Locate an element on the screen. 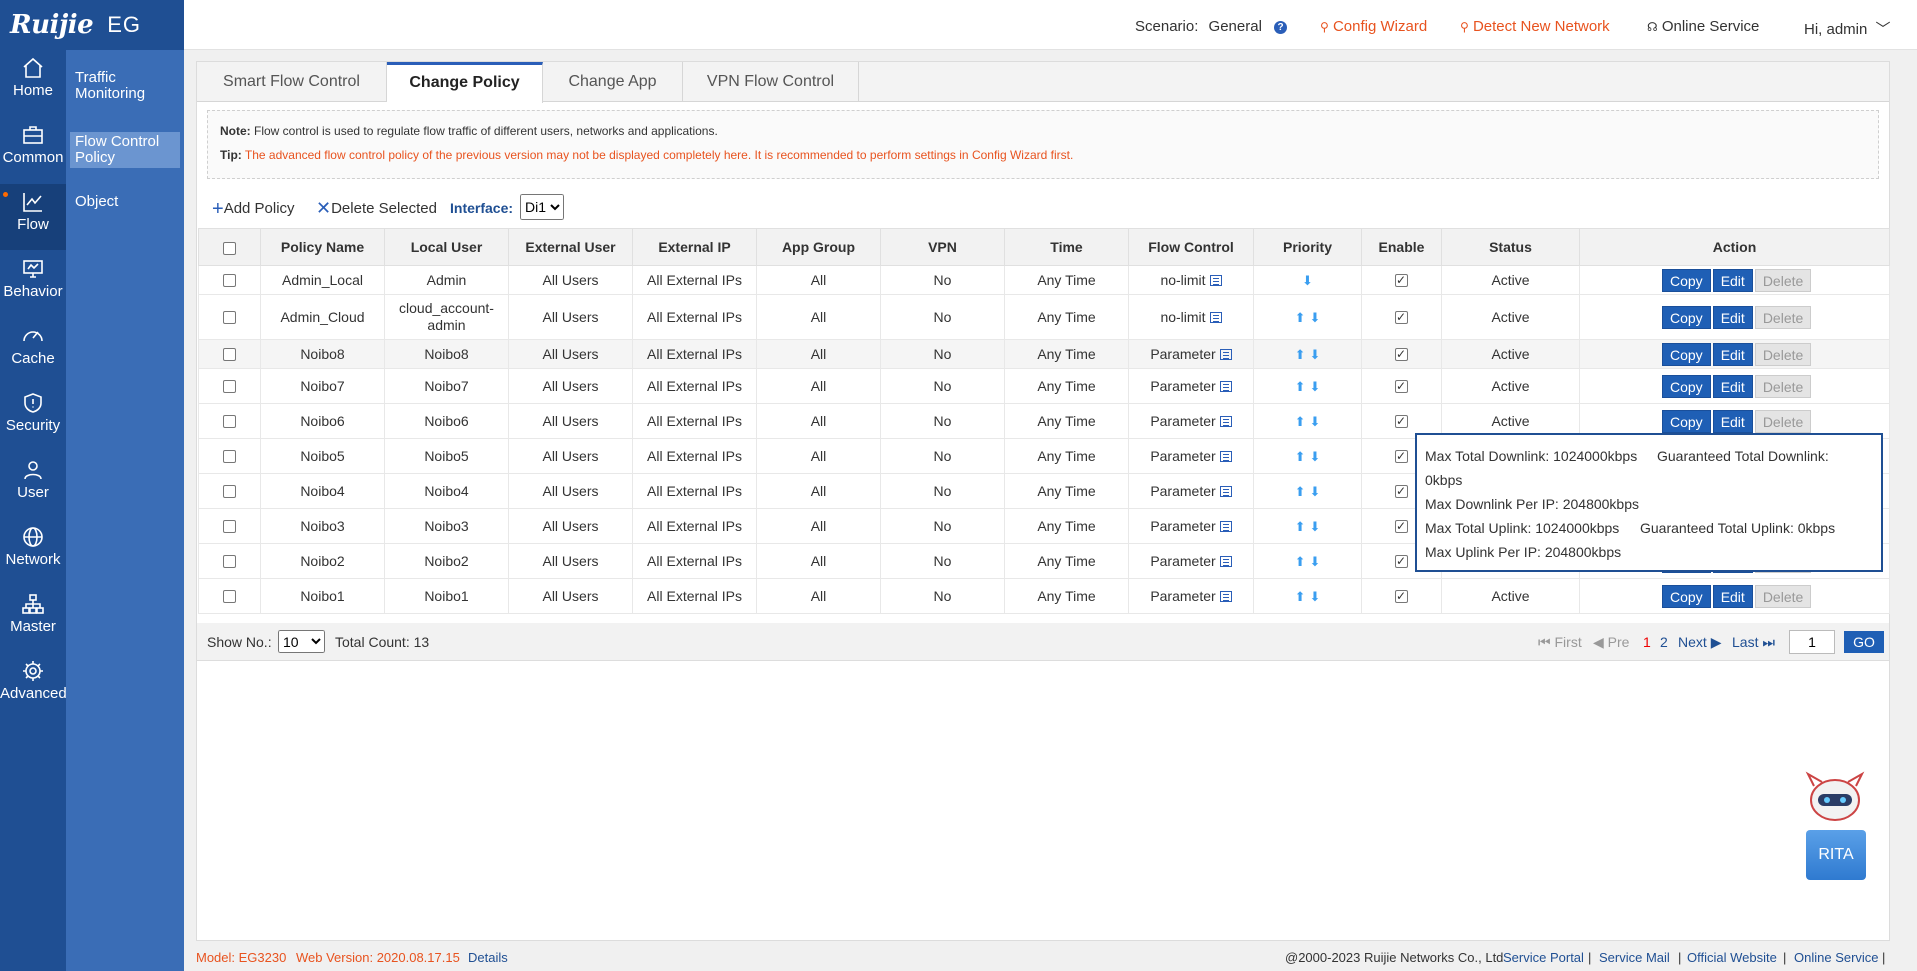 This screenshot has height=971, width=1917. online-service-link: ☊ Online Service is located at coordinates (1703, 26).